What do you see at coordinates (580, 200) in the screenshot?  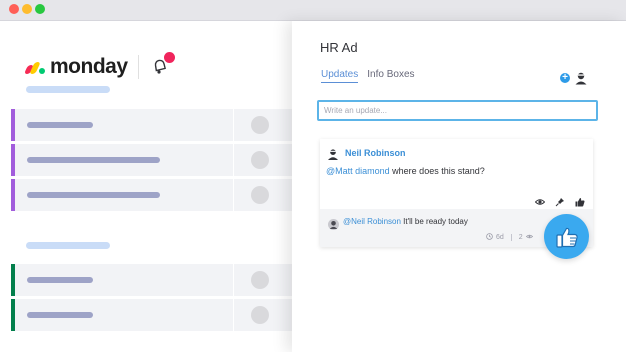 I see `like-thumb-icon` at bounding box center [580, 200].